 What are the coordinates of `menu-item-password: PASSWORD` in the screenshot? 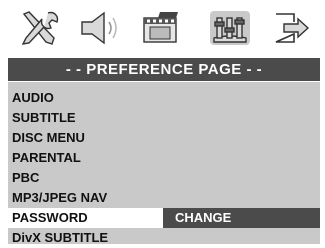 It's located at (85, 218).